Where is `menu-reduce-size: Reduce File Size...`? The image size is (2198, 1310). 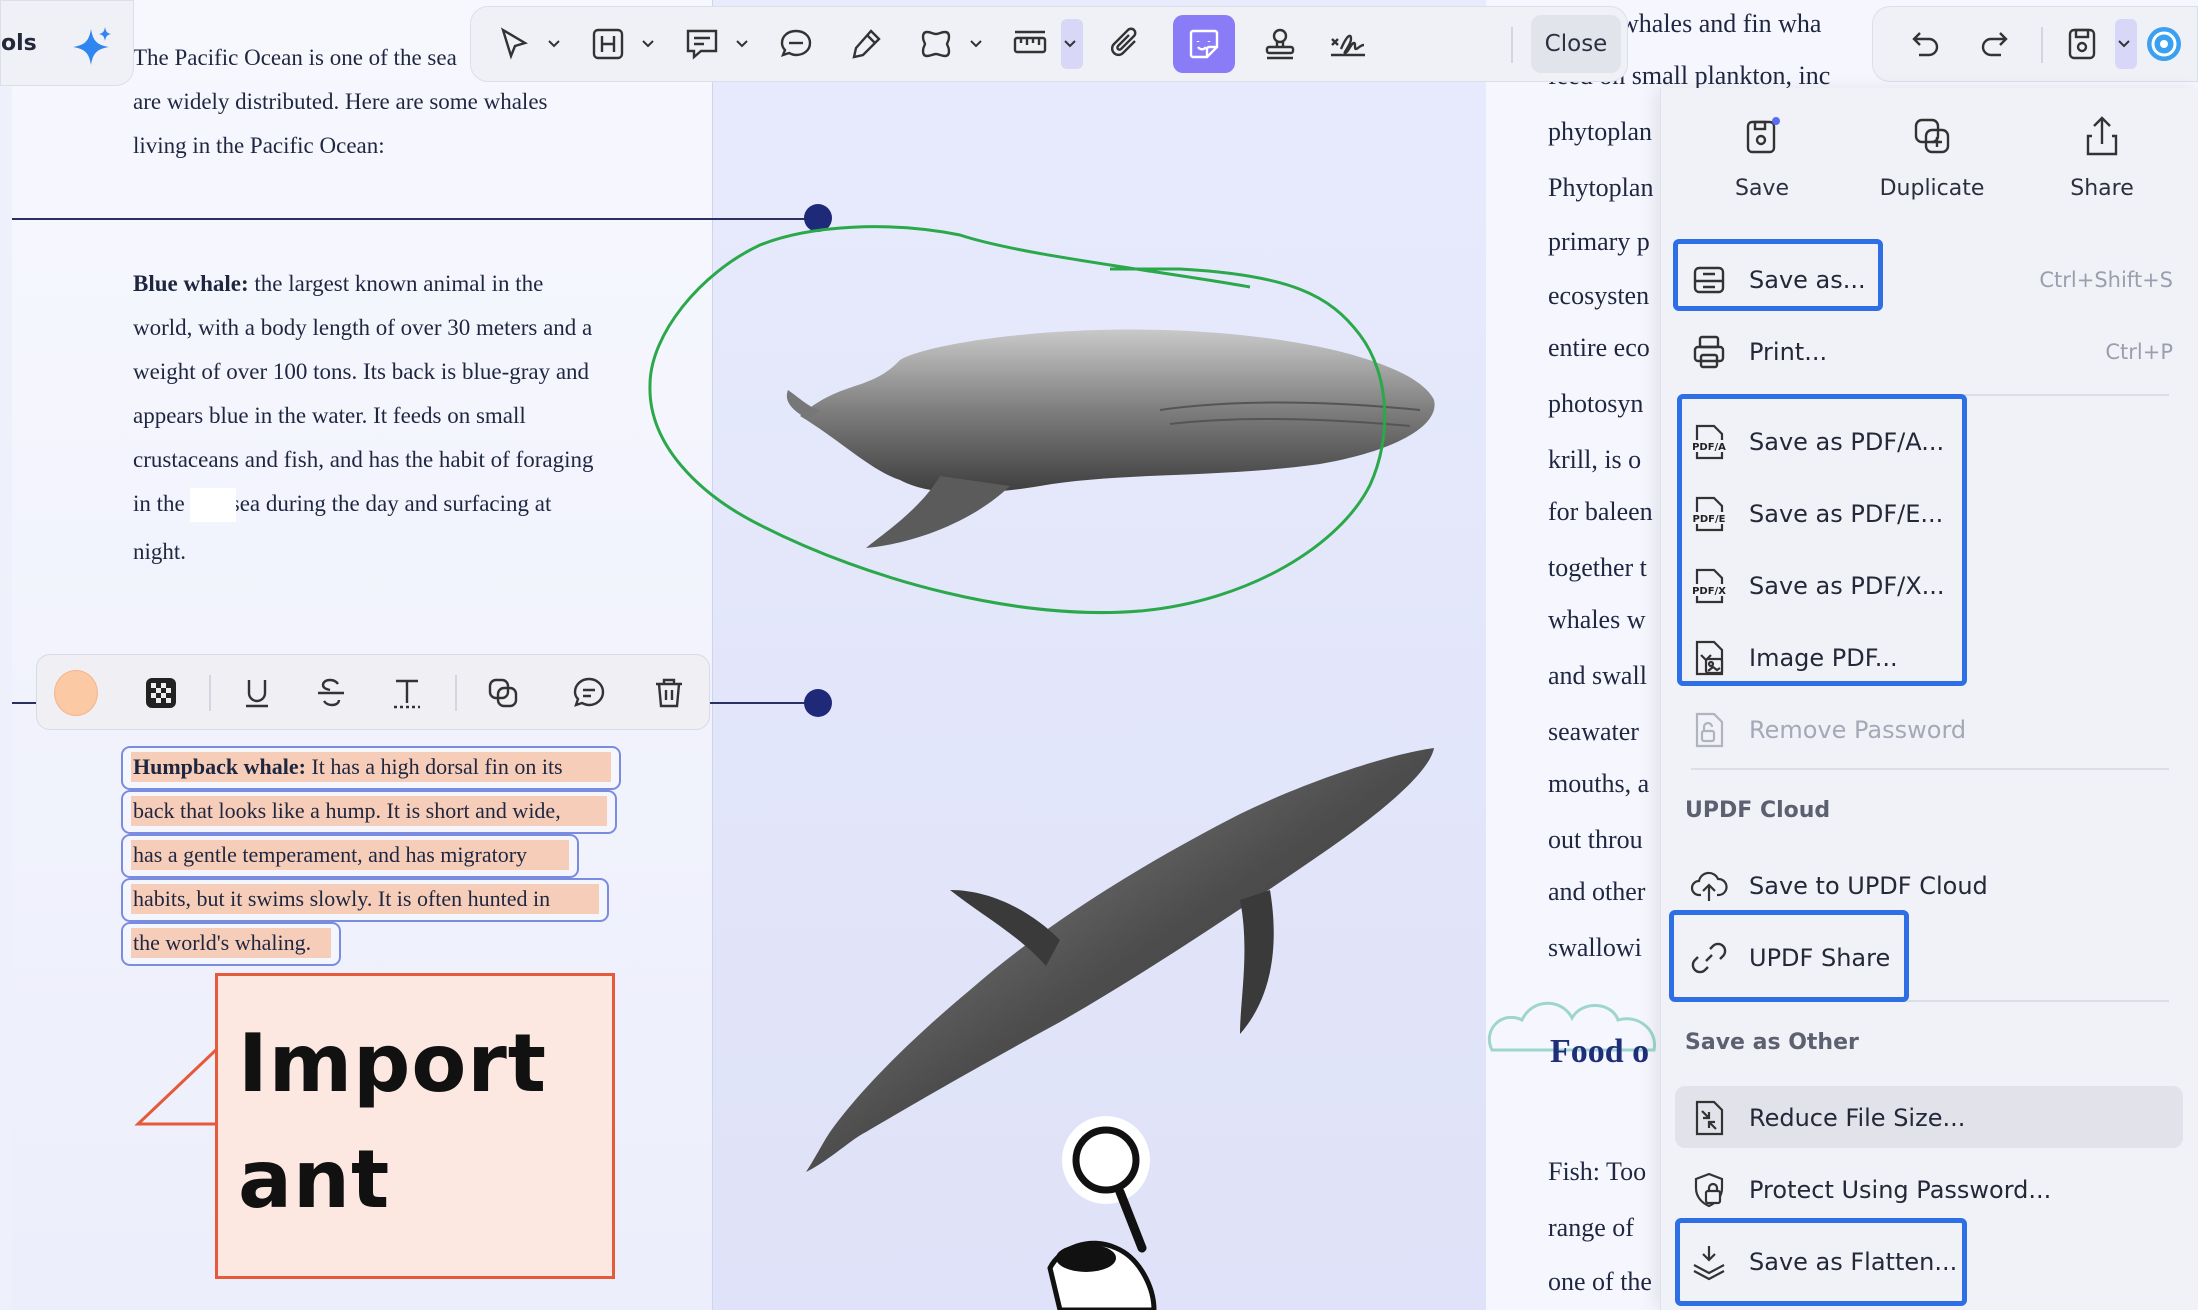 menu-reduce-size: Reduce File Size... is located at coordinates (1937, 1118).